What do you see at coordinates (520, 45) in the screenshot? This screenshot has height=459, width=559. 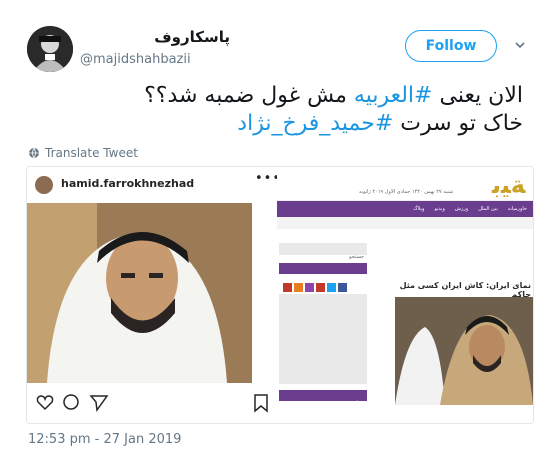 I see `chevron-down-icon` at bounding box center [520, 45].